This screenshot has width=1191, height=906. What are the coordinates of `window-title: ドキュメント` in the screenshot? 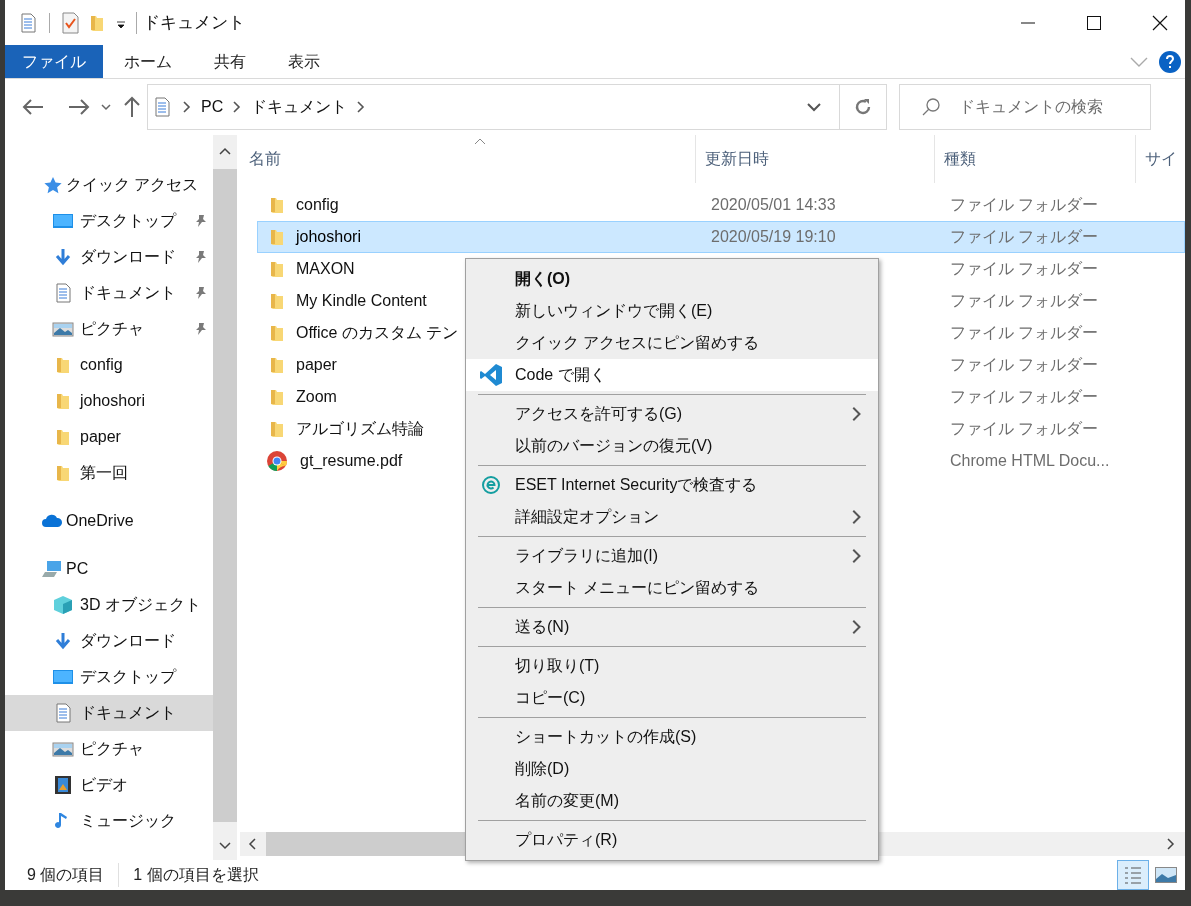 It's located at (194, 22).